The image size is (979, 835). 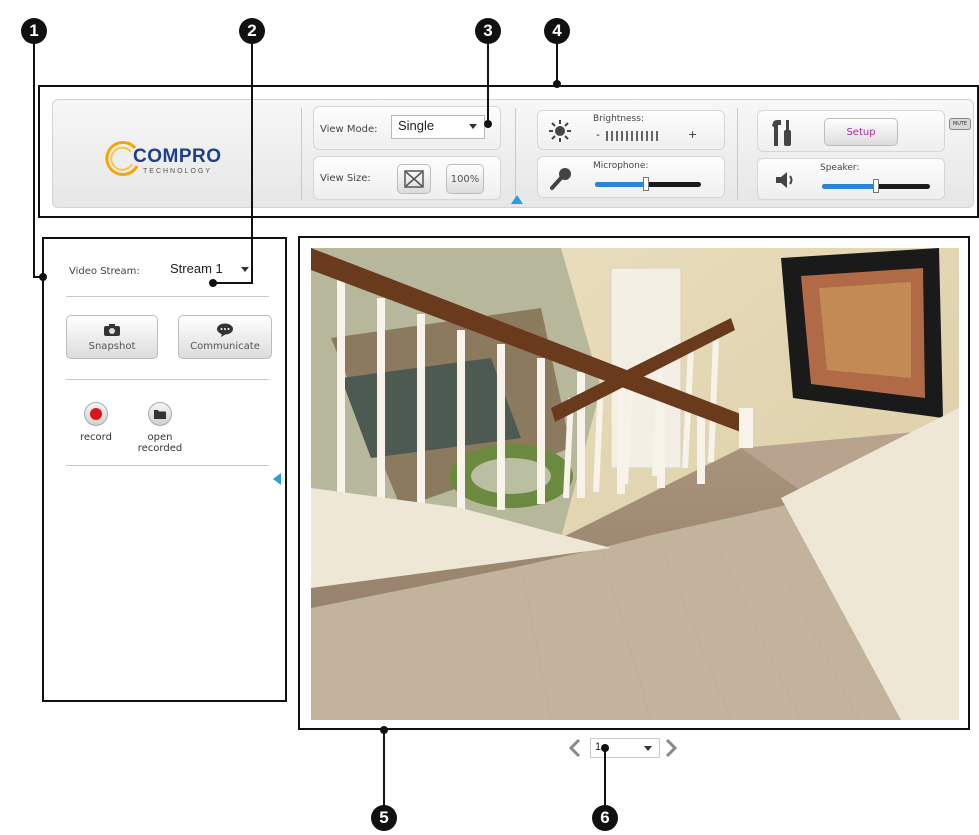 I want to click on brightness-slider: - +, so click(x=647, y=135).